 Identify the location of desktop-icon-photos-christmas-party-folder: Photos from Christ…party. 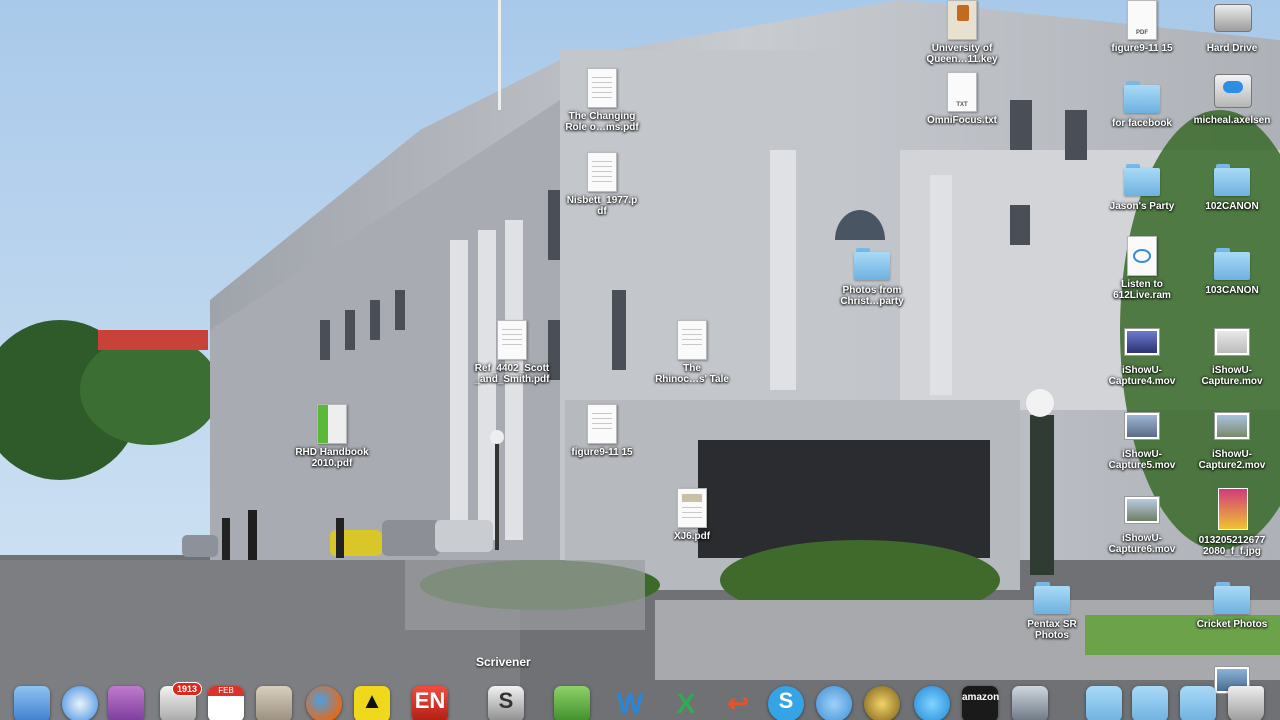
(872, 274).